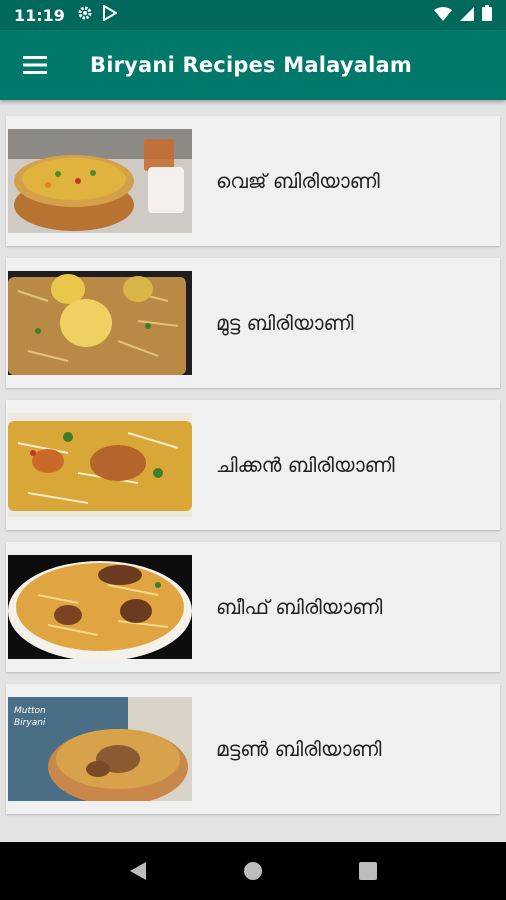 The width and height of the screenshot is (506, 900). Describe the element at coordinates (299, 607) in the screenshot. I see `recipe-label: ബീഫ് ബിരിയാണി` at that location.